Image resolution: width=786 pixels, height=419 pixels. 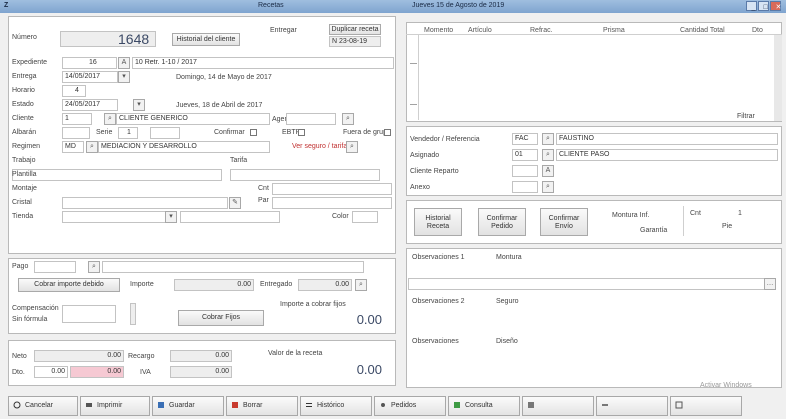 What do you see at coordinates (548, 187) in the screenshot?
I see `anexo-search-icon: ⌕` at bounding box center [548, 187].